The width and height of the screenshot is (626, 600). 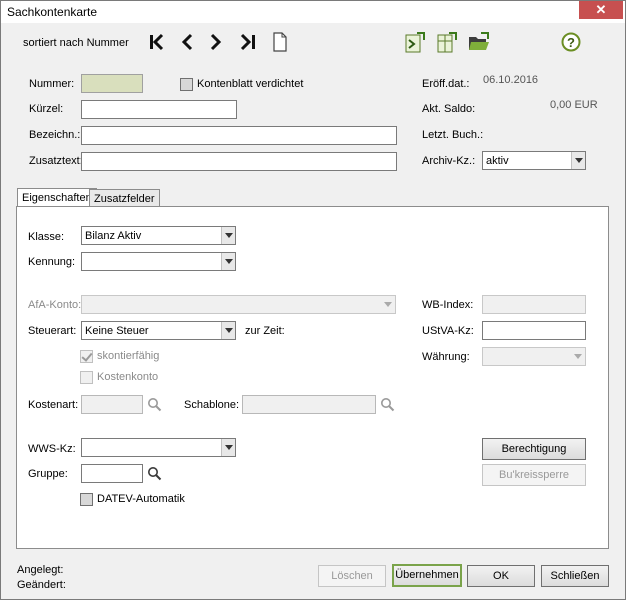 What do you see at coordinates (280, 42) in the screenshot?
I see `new-document-icon` at bounding box center [280, 42].